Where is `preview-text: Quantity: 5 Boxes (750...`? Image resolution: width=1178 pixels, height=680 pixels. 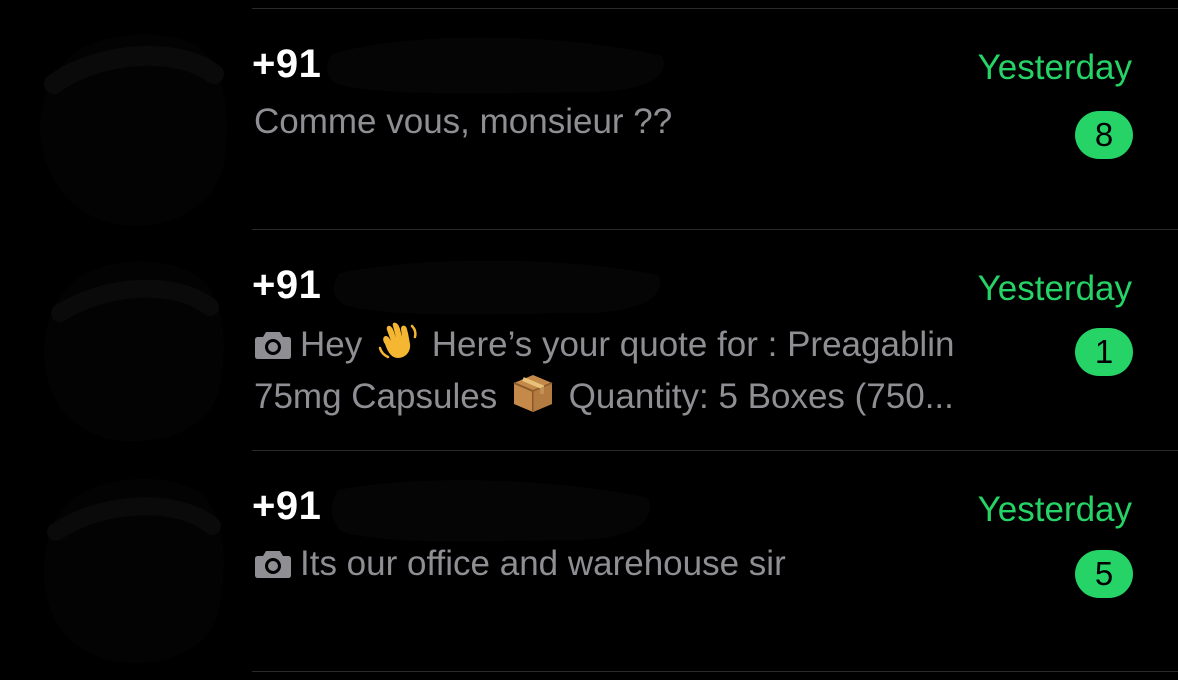 preview-text: Quantity: 5 Boxes (750... is located at coordinates (761, 396).